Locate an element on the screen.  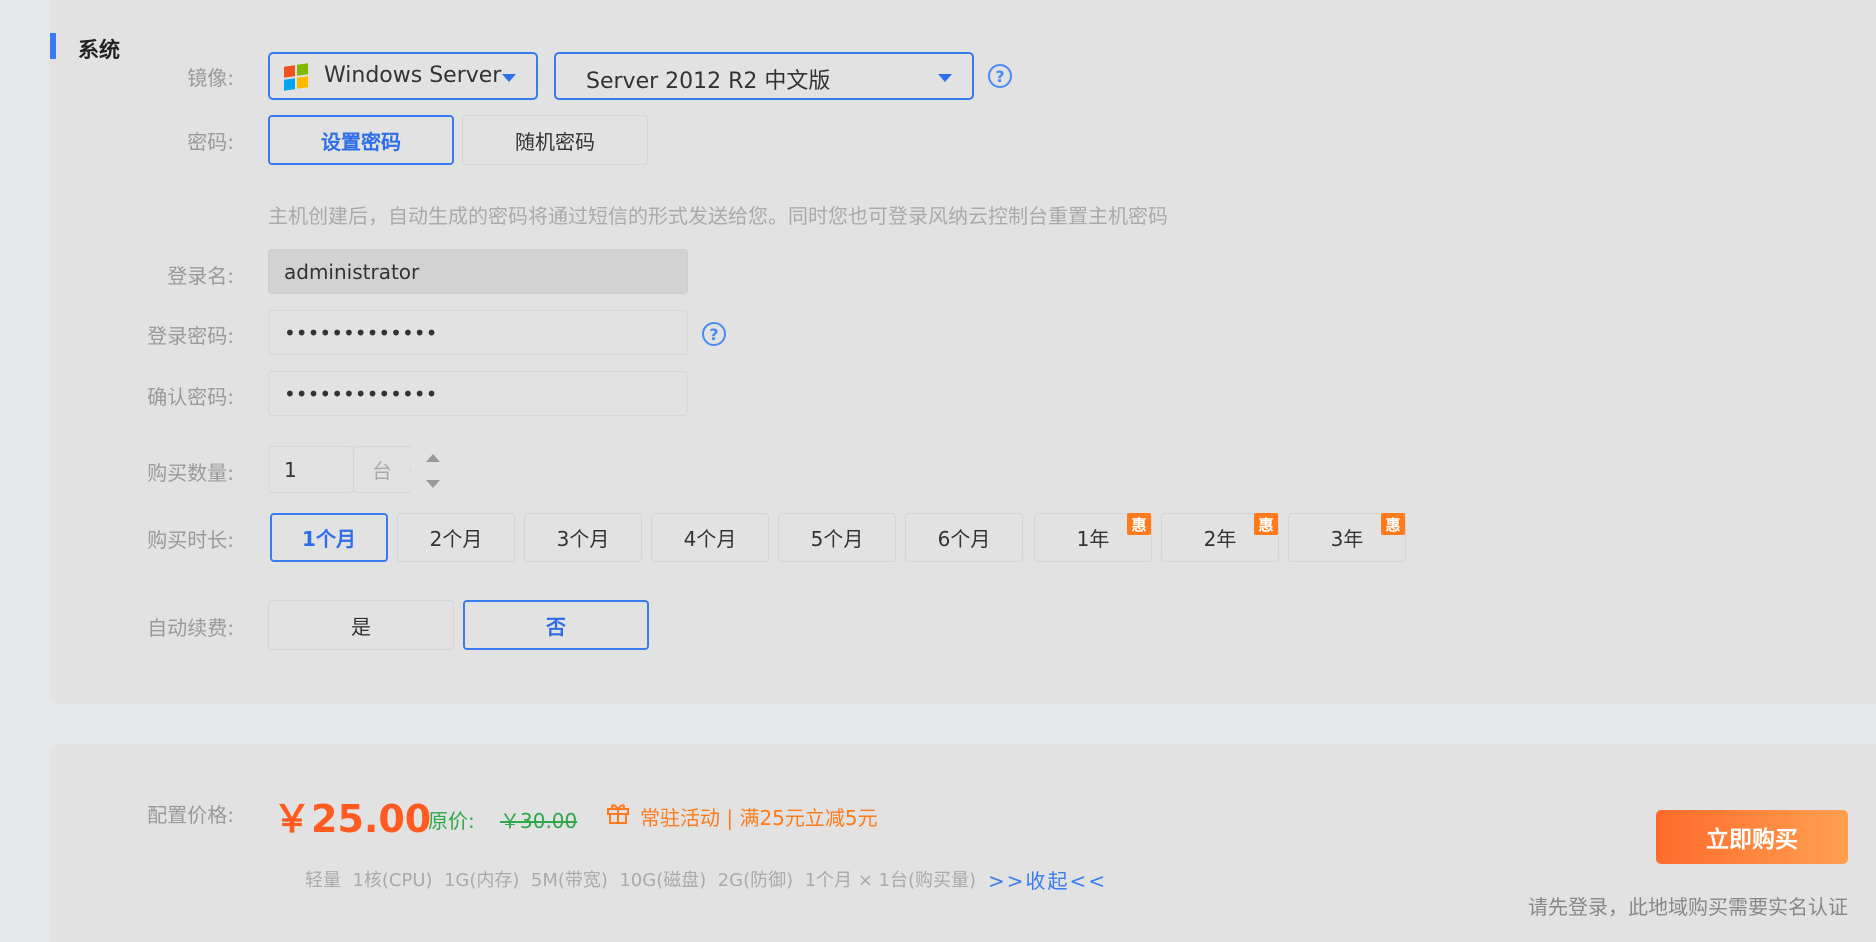
image-label: 镜像: is located at coordinates (210, 78).